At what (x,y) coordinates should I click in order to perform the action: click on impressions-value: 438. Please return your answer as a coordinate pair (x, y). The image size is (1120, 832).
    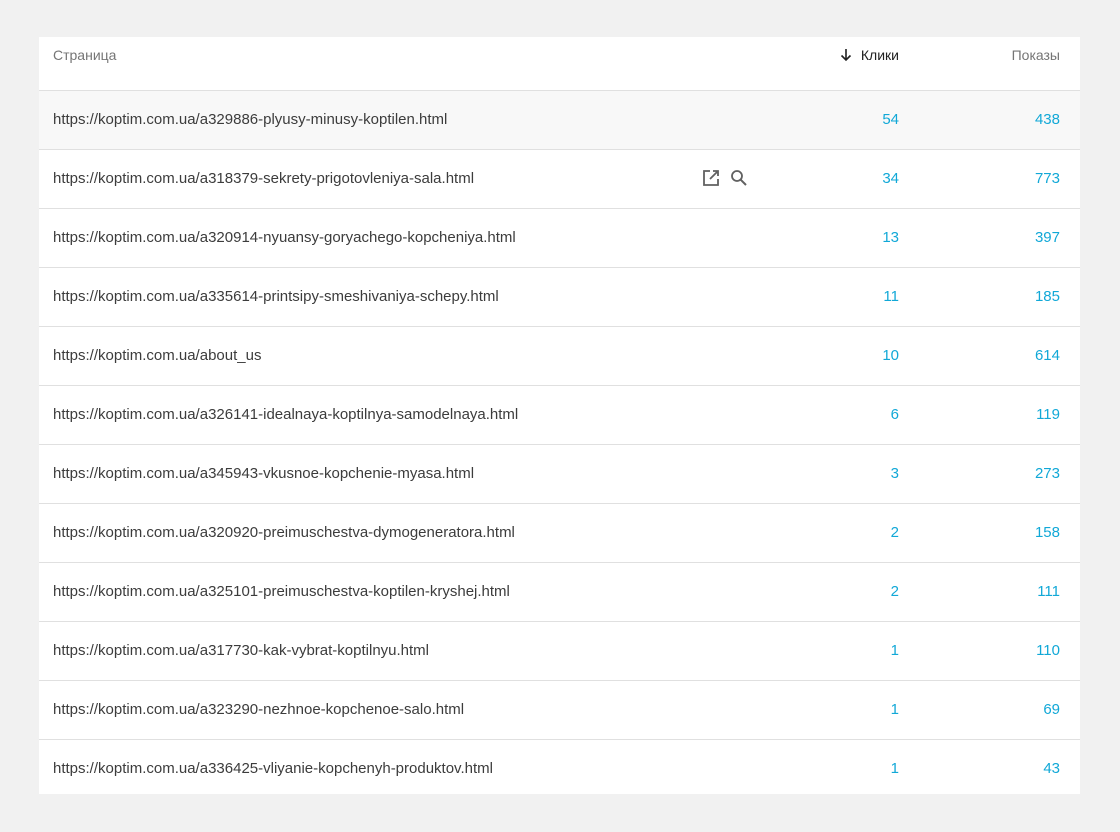
    Looking at the image, I should click on (1047, 119).